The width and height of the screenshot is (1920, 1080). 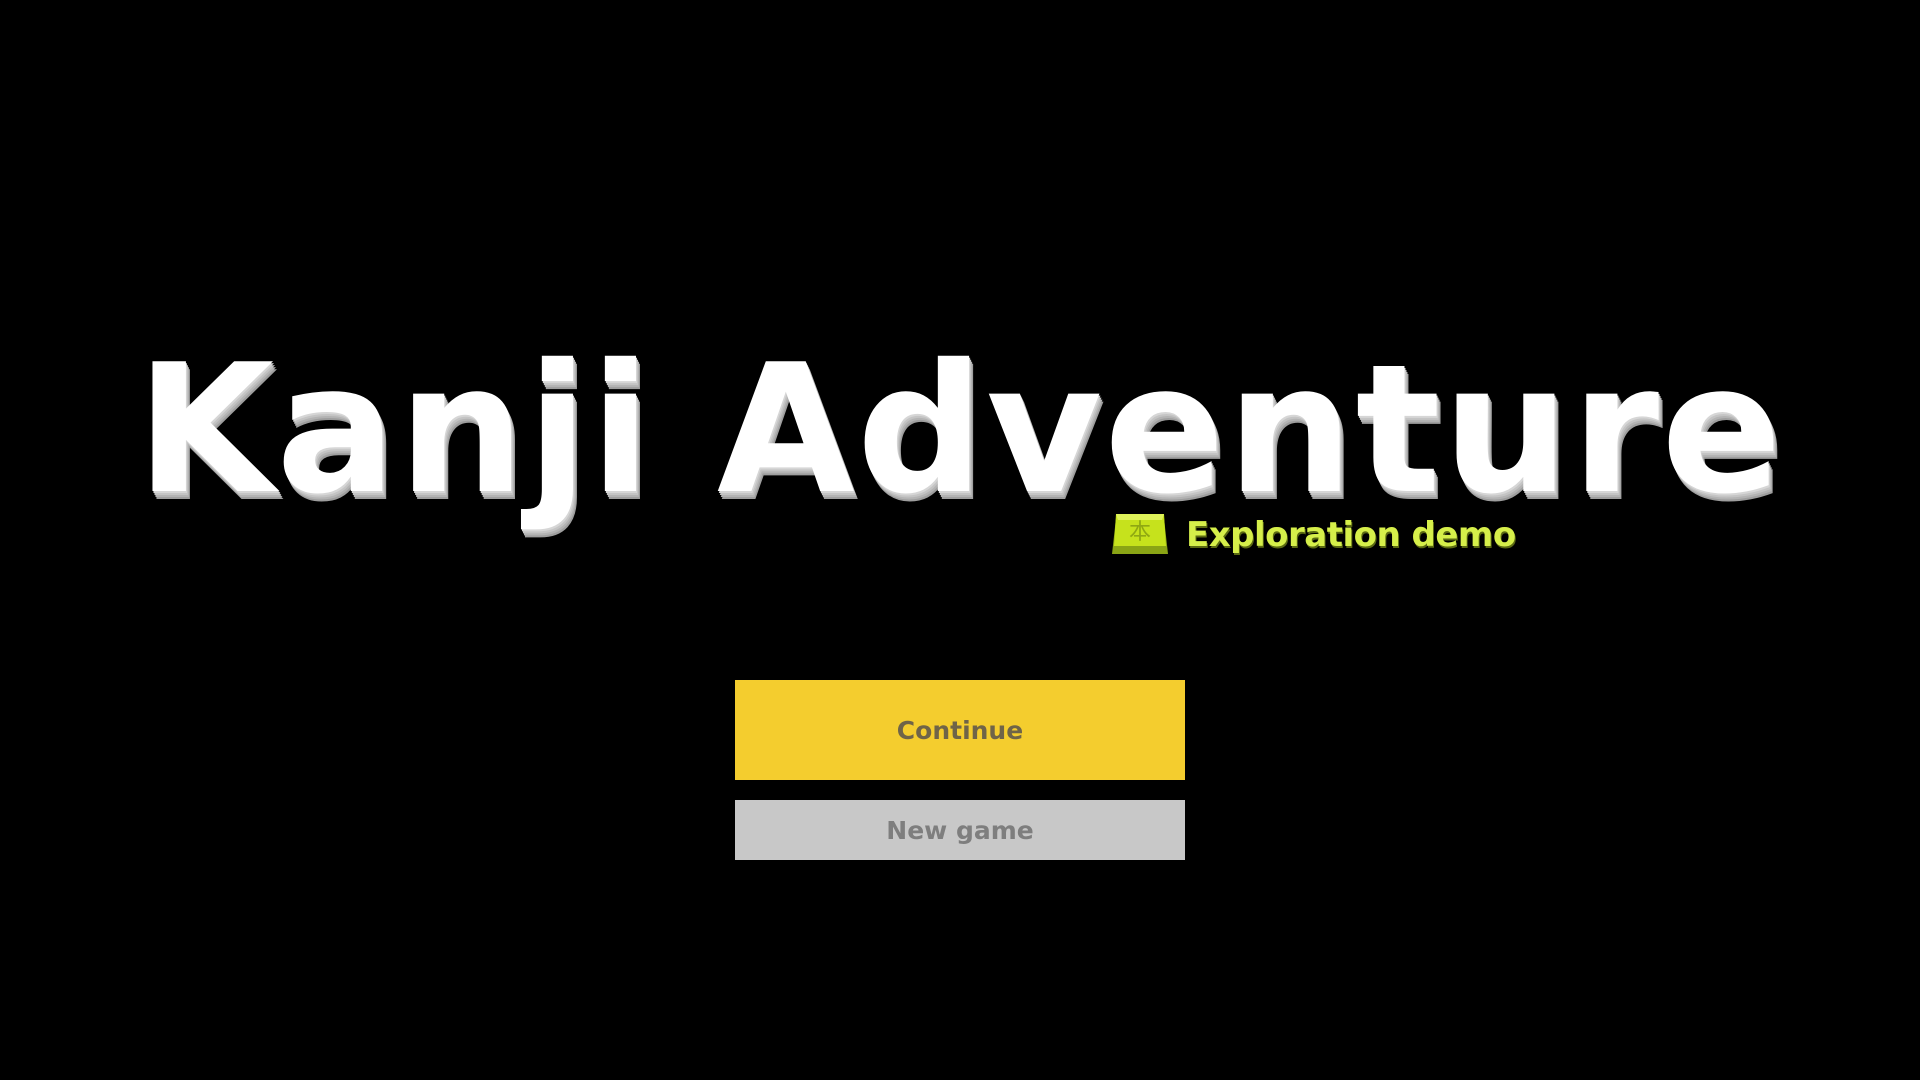 I want to click on subtitle-badge: 本 Exploration demo, so click(x=1312, y=535).